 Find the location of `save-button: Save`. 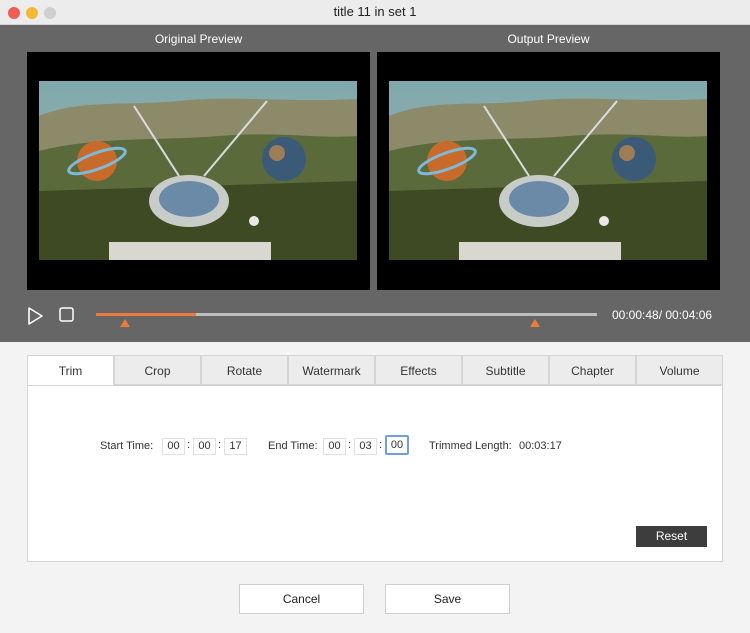

save-button: Save is located at coordinates (447, 599).